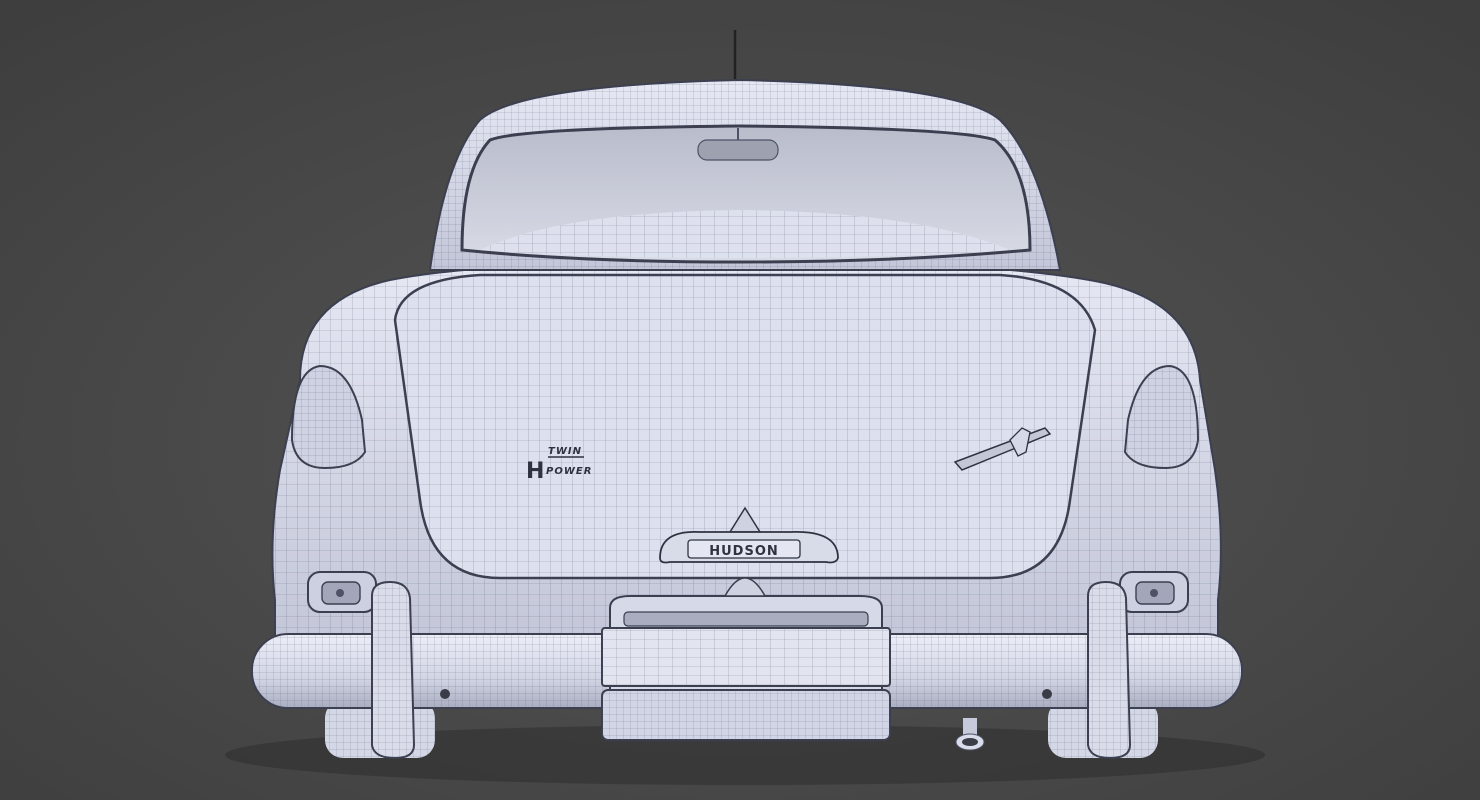 The width and height of the screenshot is (1480, 800). What do you see at coordinates (1154, 592) in the screenshot?
I see `right-backup-light` at bounding box center [1154, 592].